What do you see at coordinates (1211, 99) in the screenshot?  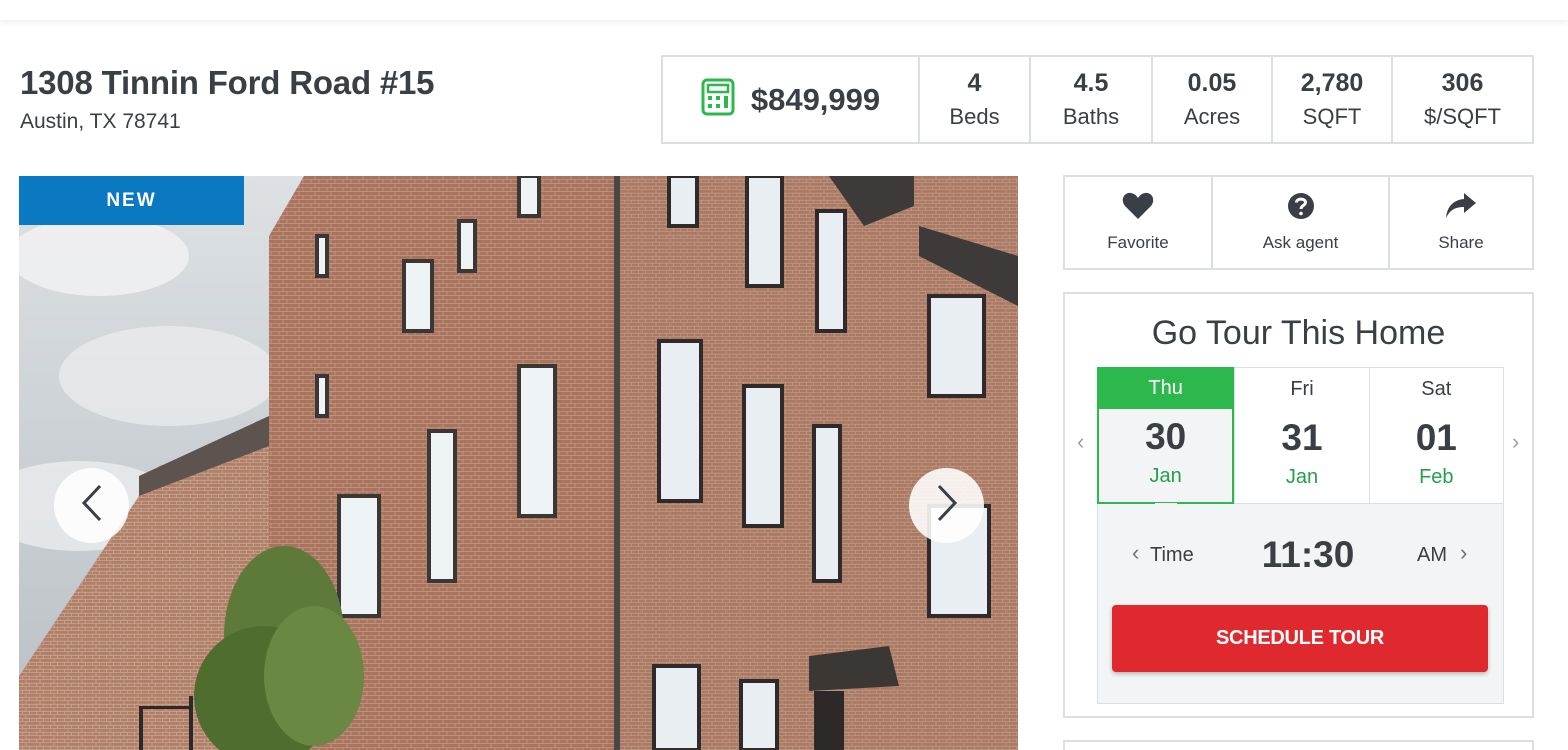 I see `stat-acres: 0.05 Acres` at bounding box center [1211, 99].